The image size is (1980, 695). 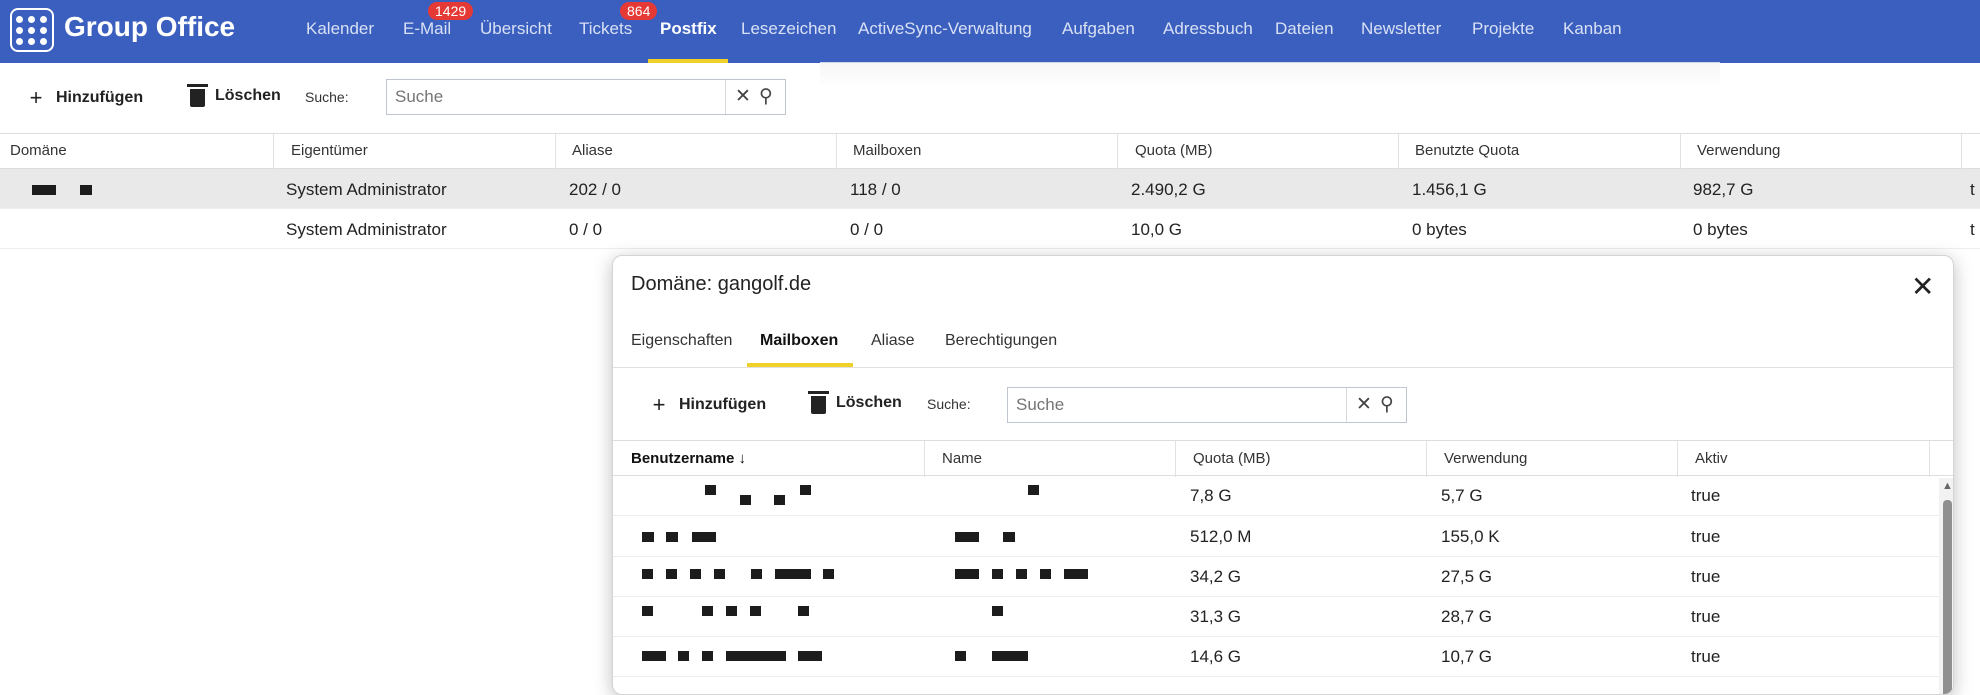 What do you see at coordinates (340, 29) in the screenshot?
I see `nav-item-kalender: Kalender` at bounding box center [340, 29].